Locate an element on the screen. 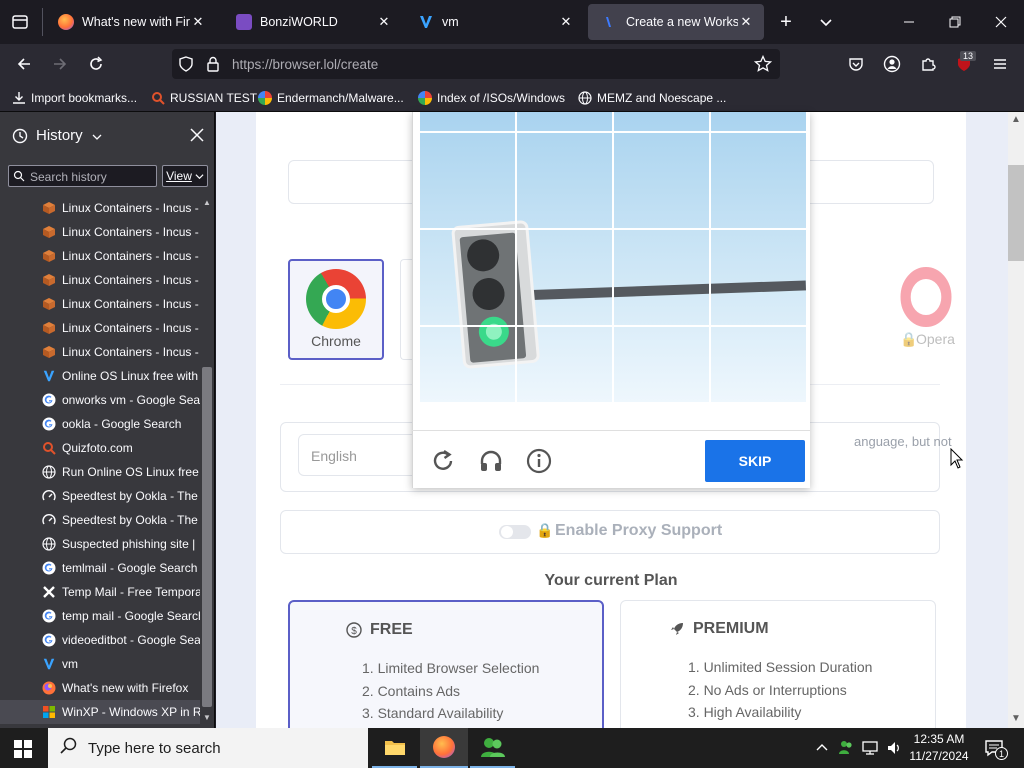 This screenshot has height=768, width=1024. bookmark-isos-windows: Index of /ISOs/Windows is located at coordinates (491, 98).